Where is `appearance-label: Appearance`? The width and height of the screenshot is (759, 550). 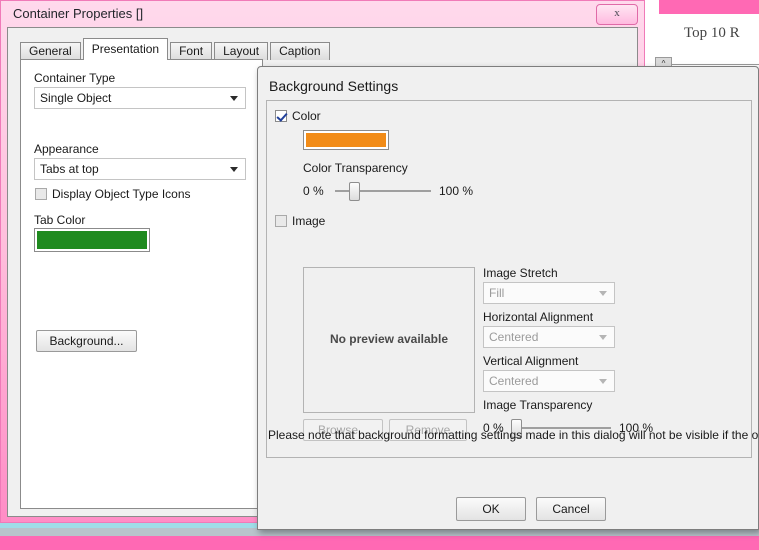 appearance-label: Appearance is located at coordinates (66, 149).